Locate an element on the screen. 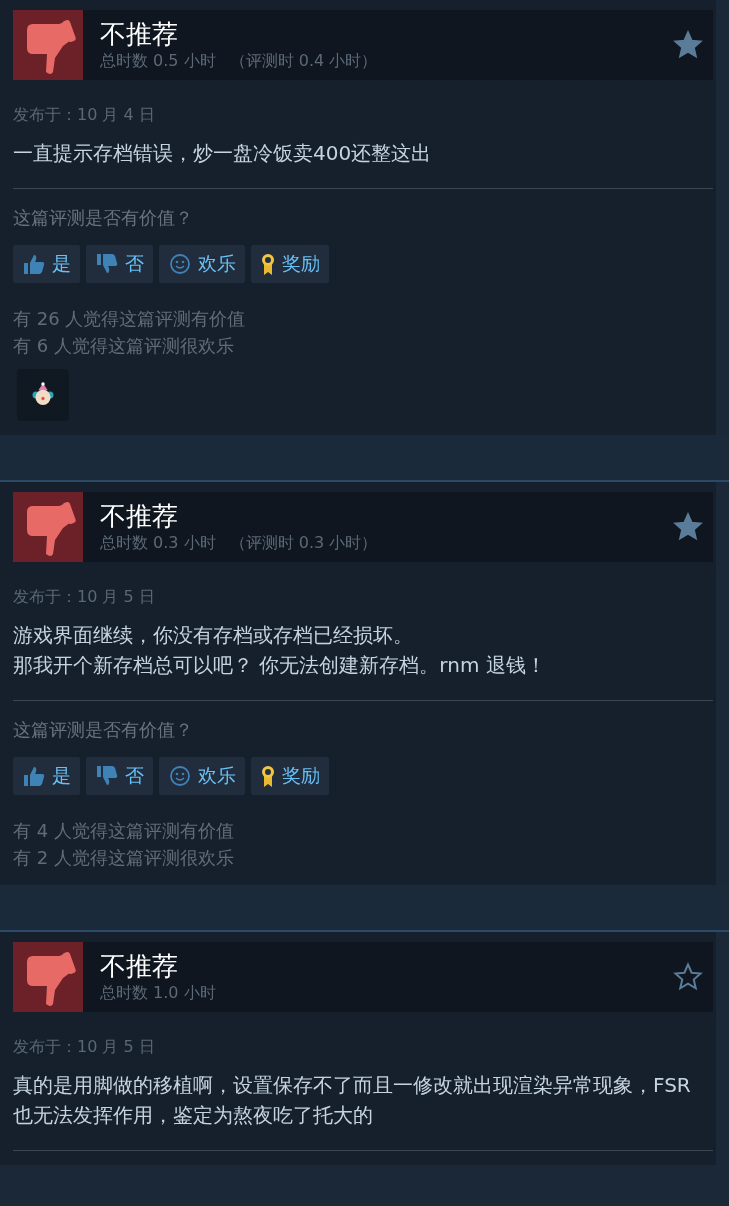  playtime-text: 总时数 0.3 小时 is located at coordinates (158, 543).